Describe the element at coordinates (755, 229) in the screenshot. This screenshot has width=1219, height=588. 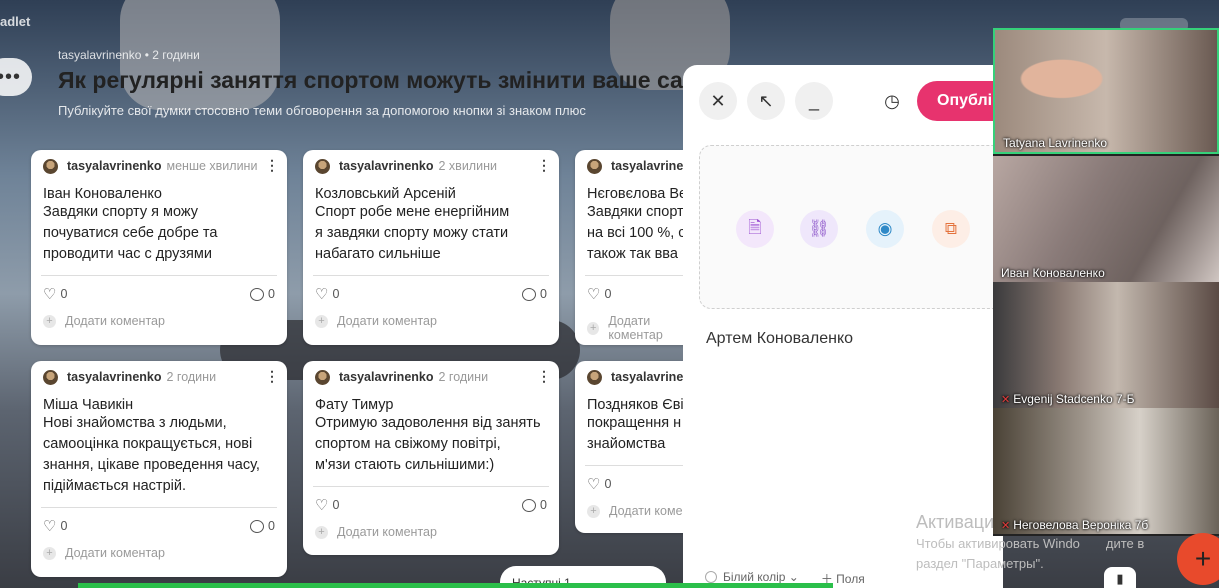
I see `upload-file-icon: 🗎` at that location.